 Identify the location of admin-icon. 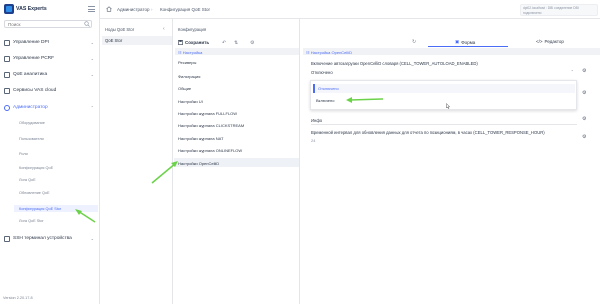
(7, 107).